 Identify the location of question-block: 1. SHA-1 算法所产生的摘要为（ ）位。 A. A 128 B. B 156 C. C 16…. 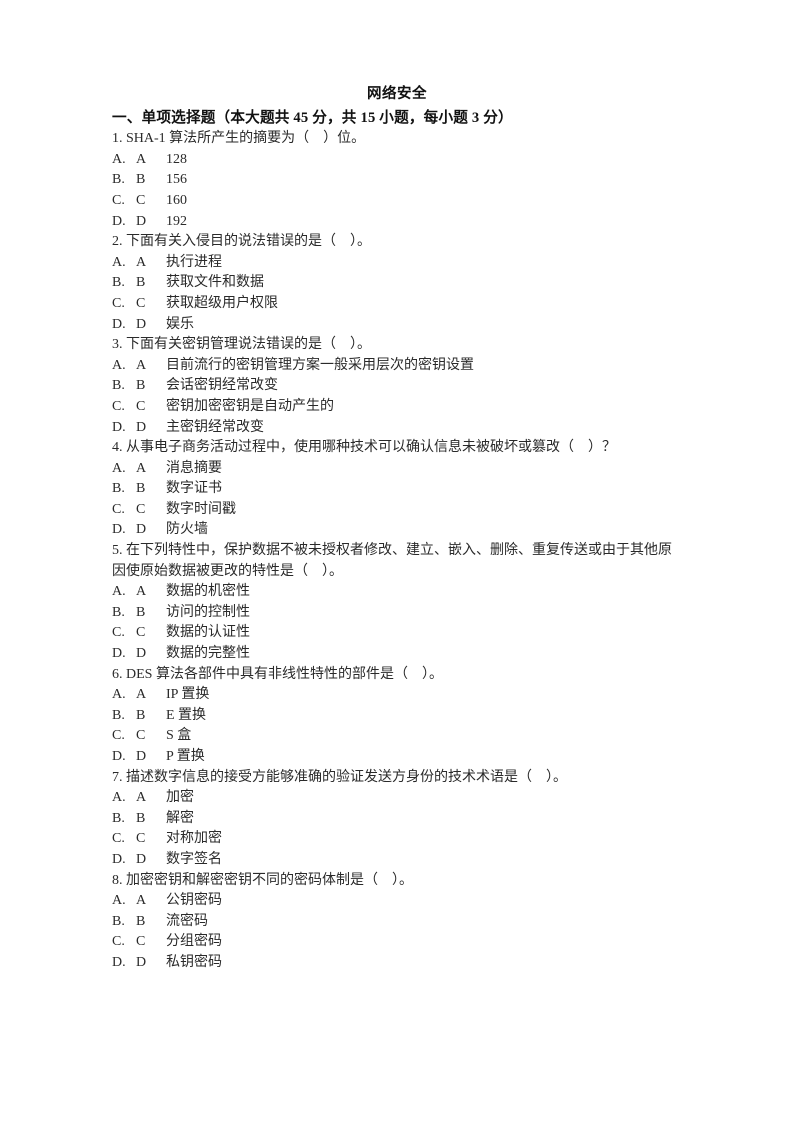
(397, 180).